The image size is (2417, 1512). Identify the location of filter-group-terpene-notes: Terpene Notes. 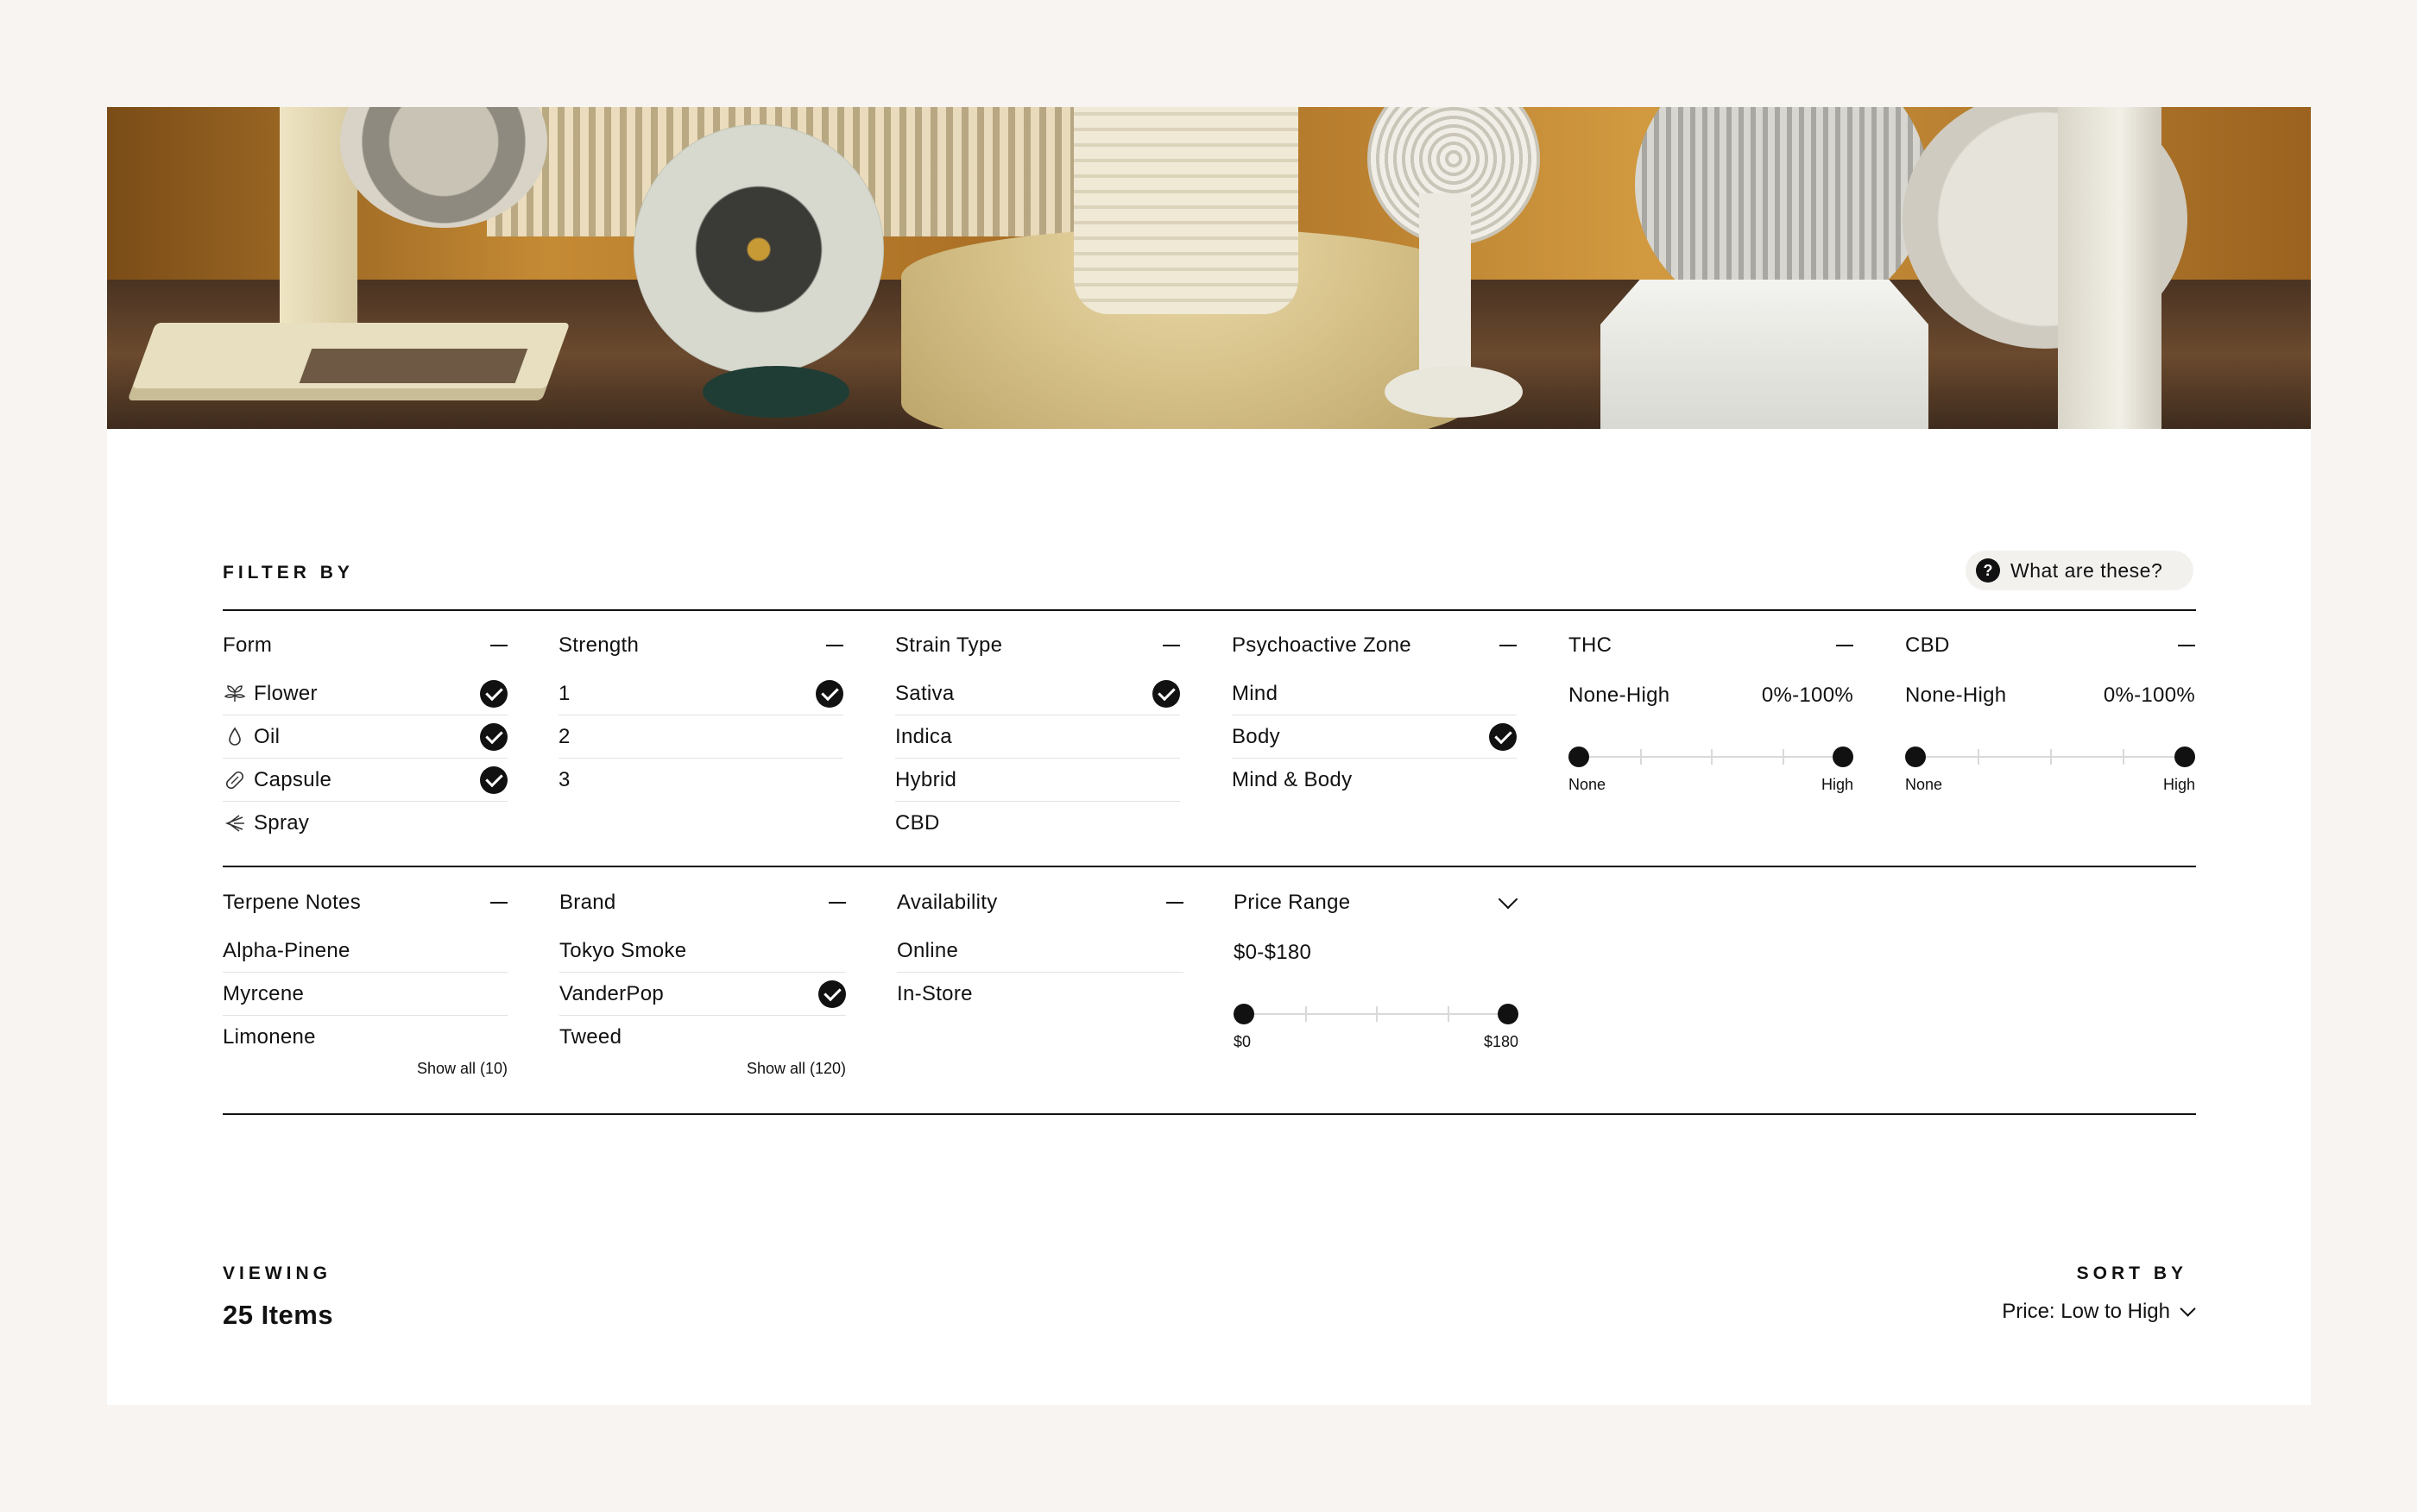
(365, 903).